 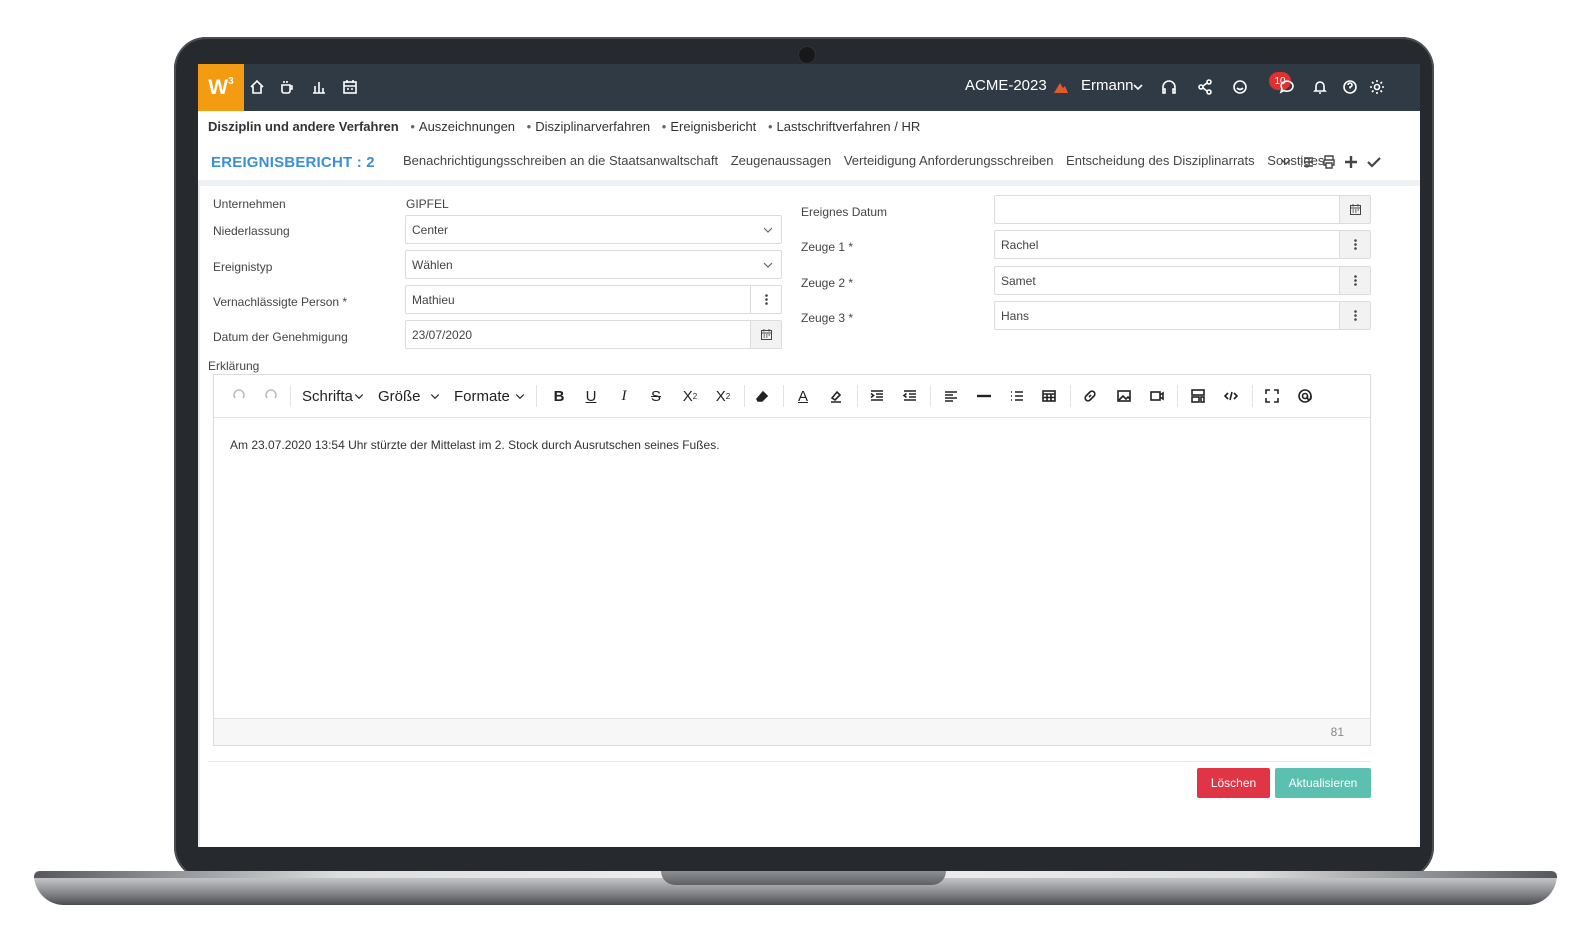 What do you see at coordinates (257, 87) in the screenshot?
I see `home-icon` at bounding box center [257, 87].